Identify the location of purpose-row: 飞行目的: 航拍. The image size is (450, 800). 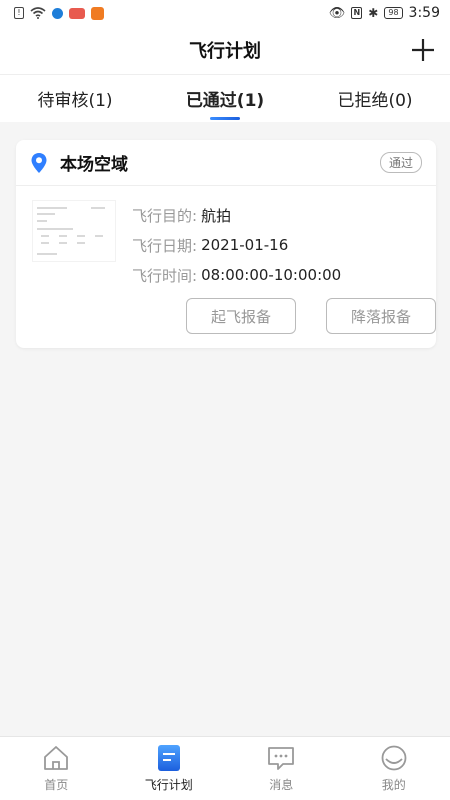
(236, 215).